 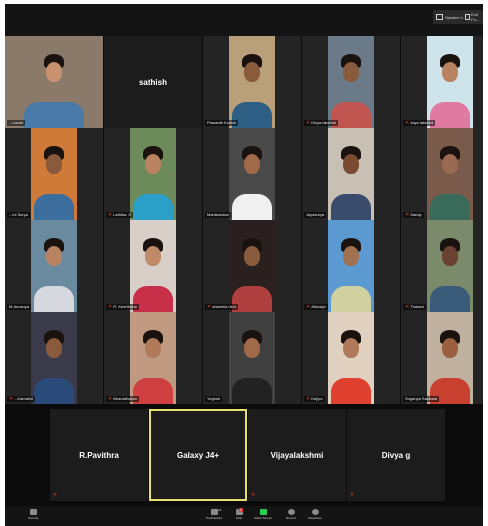 I want to click on participants-label: Participants, so click(x=214, y=518).